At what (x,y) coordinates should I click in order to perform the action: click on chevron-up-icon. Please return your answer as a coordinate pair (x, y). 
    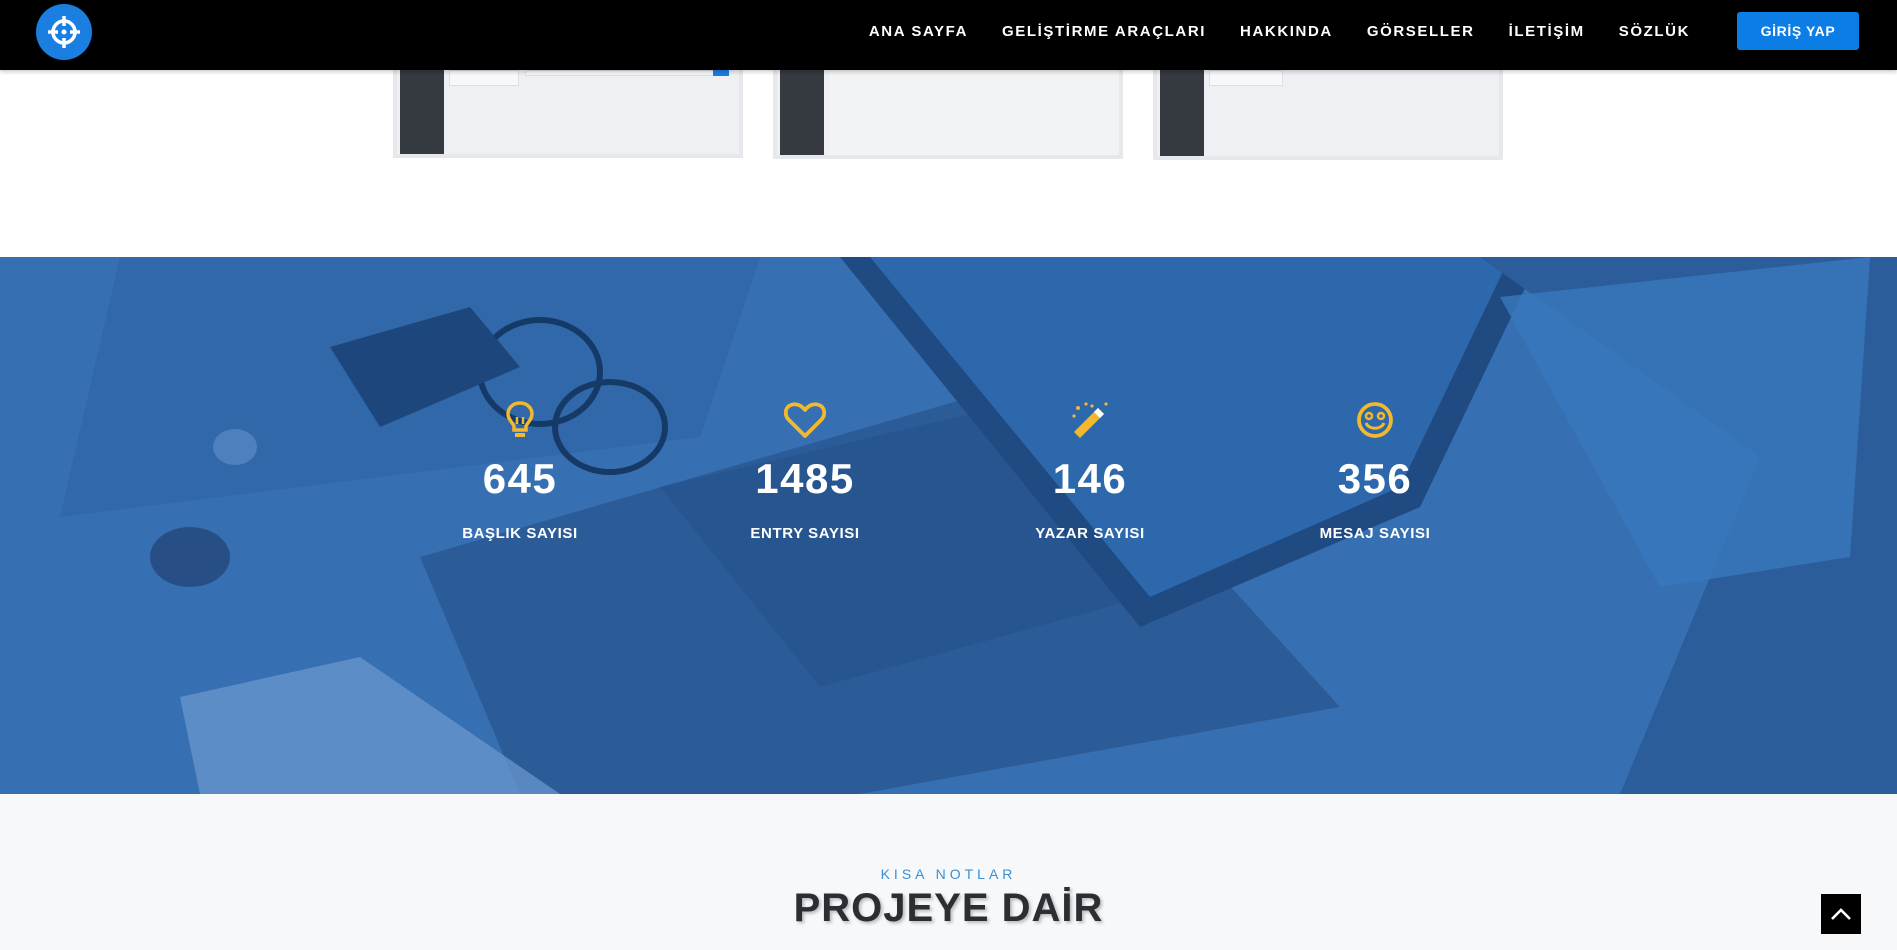
    Looking at the image, I should click on (1841, 914).